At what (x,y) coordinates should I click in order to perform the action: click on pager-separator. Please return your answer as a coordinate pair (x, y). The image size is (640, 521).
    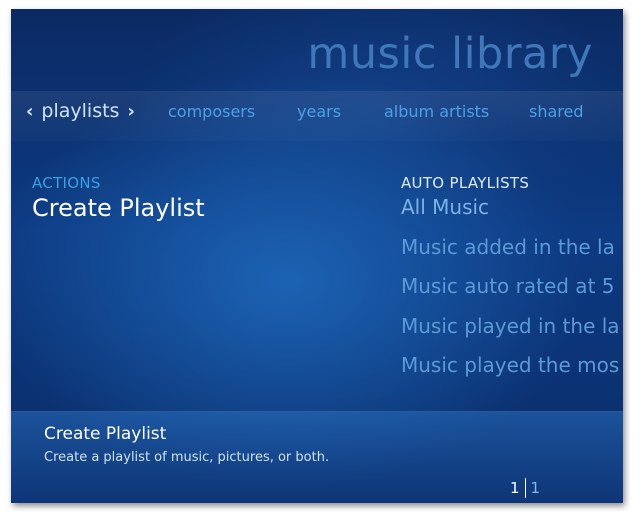
    Looking at the image, I should click on (525, 488).